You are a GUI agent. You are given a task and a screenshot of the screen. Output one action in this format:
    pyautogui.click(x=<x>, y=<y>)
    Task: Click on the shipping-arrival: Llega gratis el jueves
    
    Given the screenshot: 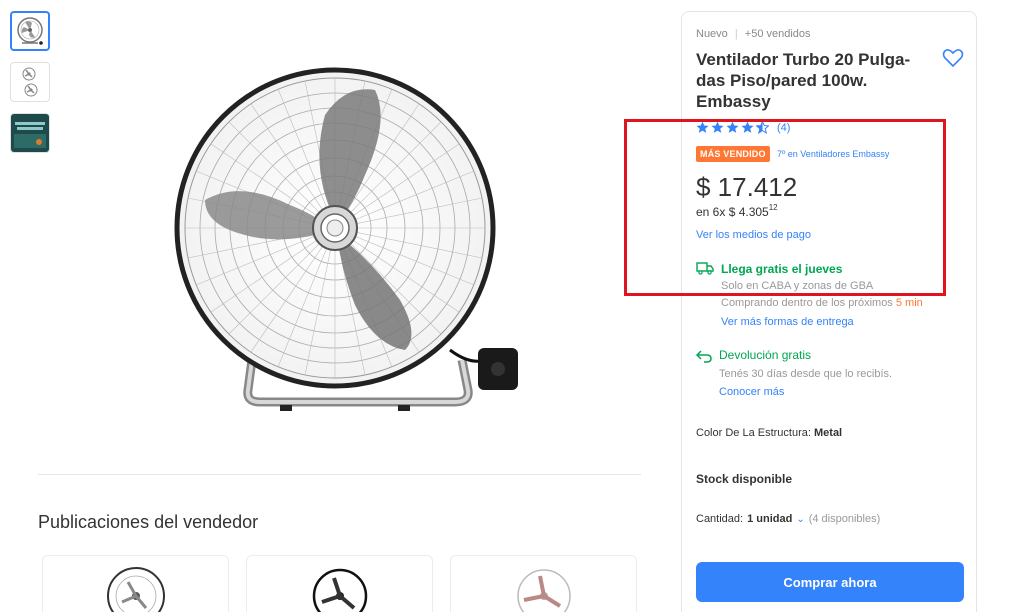 What is the action you would take?
    pyautogui.click(x=782, y=269)
    